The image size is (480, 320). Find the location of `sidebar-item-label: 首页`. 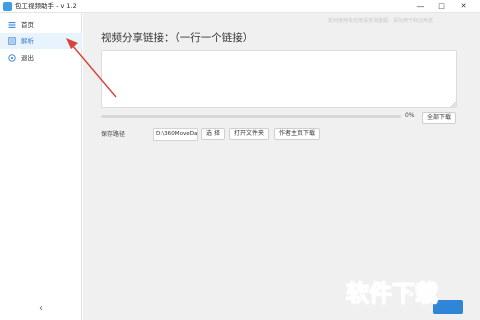

sidebar-item-label: 首页 is located at coordinates (27, 25).